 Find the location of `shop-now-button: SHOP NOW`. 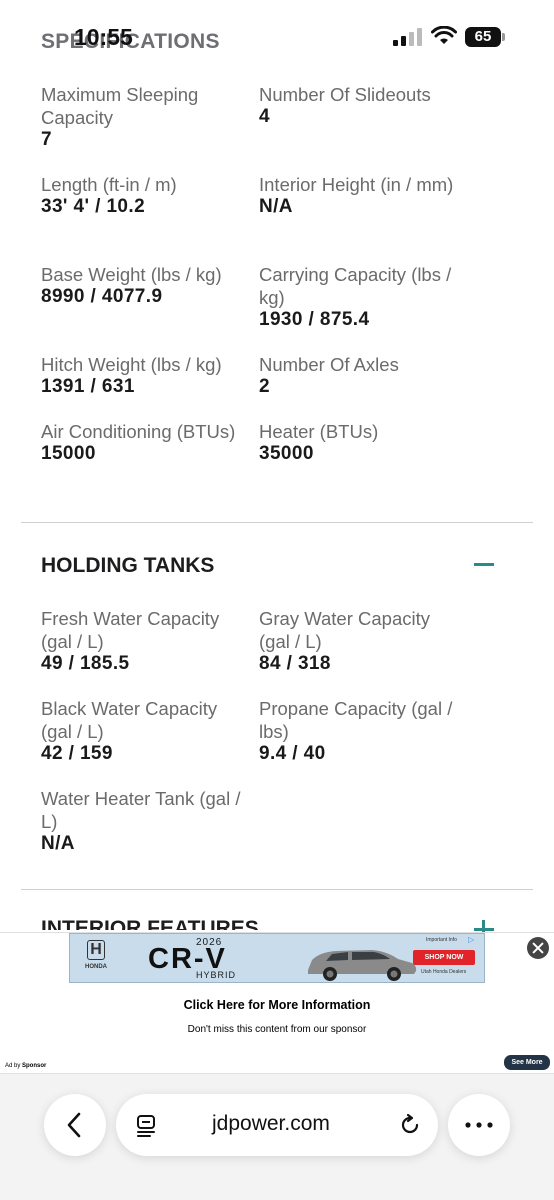

shop-now-button: SHOP NOW is located at coordinates (444, 957).